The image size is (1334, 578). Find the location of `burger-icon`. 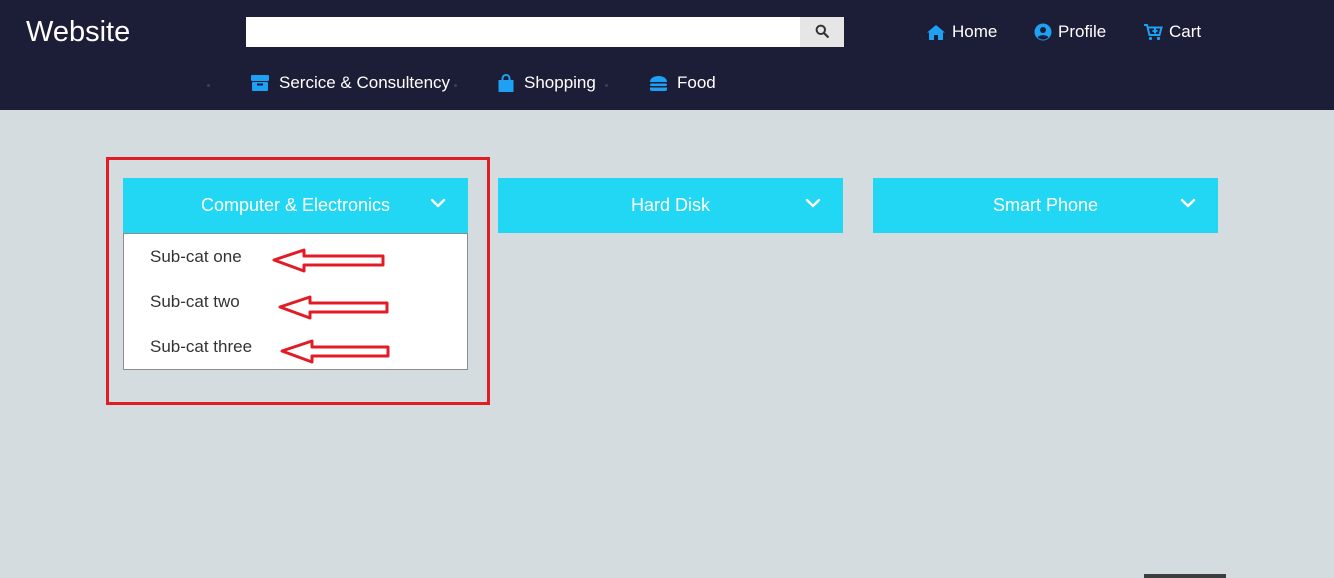

burger-icon is located at coordinates (658, 83).